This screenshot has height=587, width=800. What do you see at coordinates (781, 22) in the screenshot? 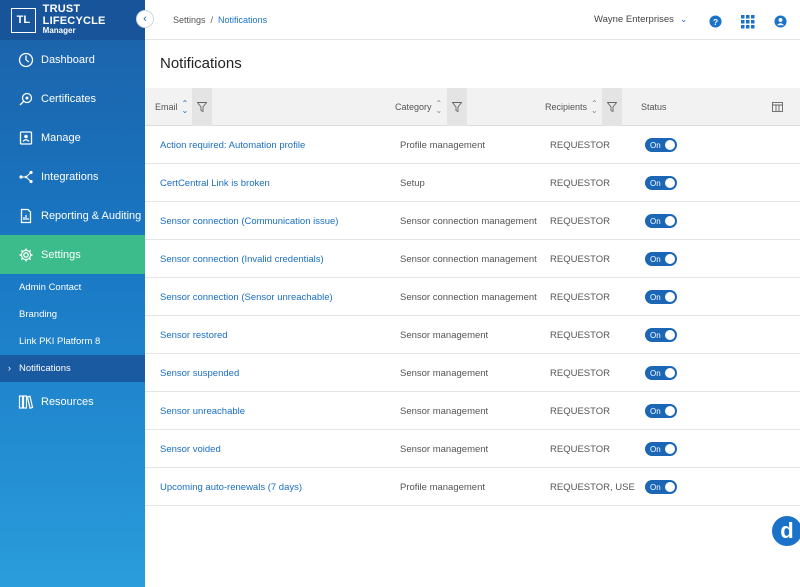
I see `user-account-icon` at bounding box center [781, 22].